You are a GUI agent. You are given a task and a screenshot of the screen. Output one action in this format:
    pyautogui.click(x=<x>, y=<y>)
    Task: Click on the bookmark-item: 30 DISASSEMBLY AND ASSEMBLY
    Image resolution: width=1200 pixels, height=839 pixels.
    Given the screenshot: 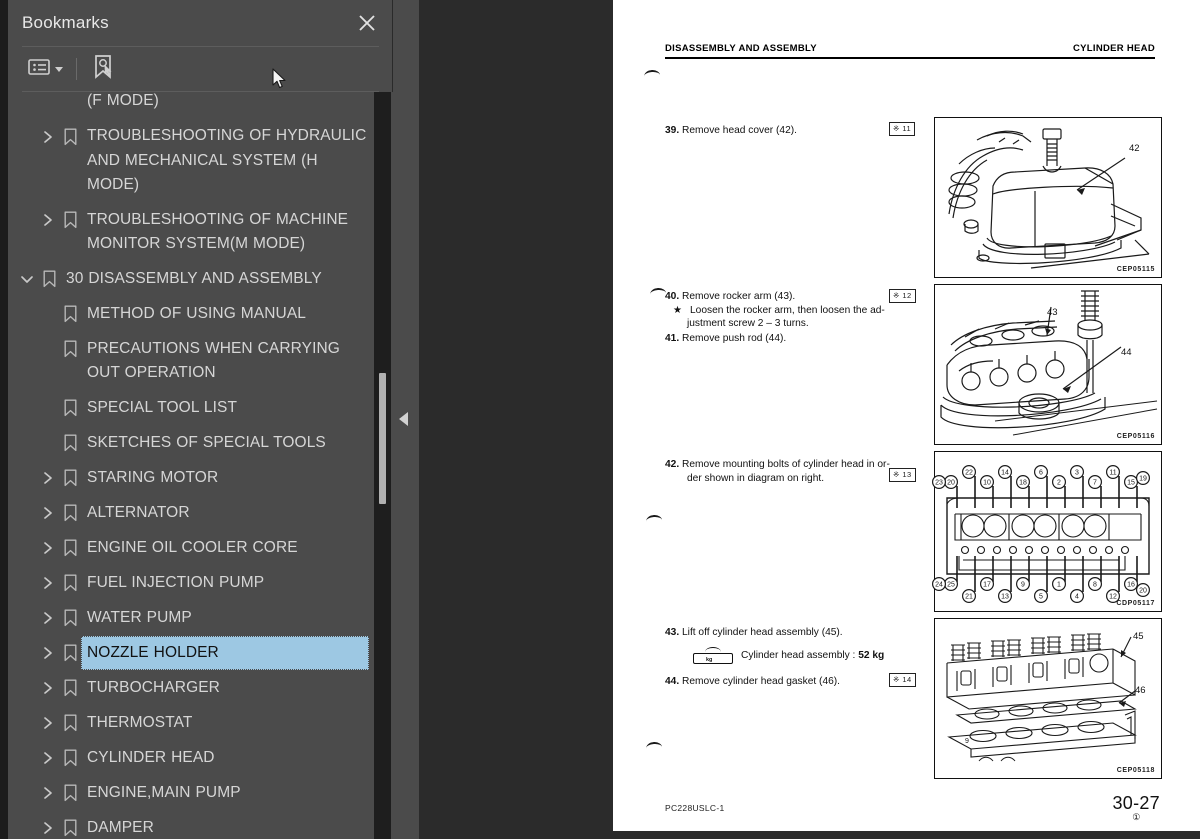 What is the action you would take?
    pyautogui.click(x=191, y=279)
    